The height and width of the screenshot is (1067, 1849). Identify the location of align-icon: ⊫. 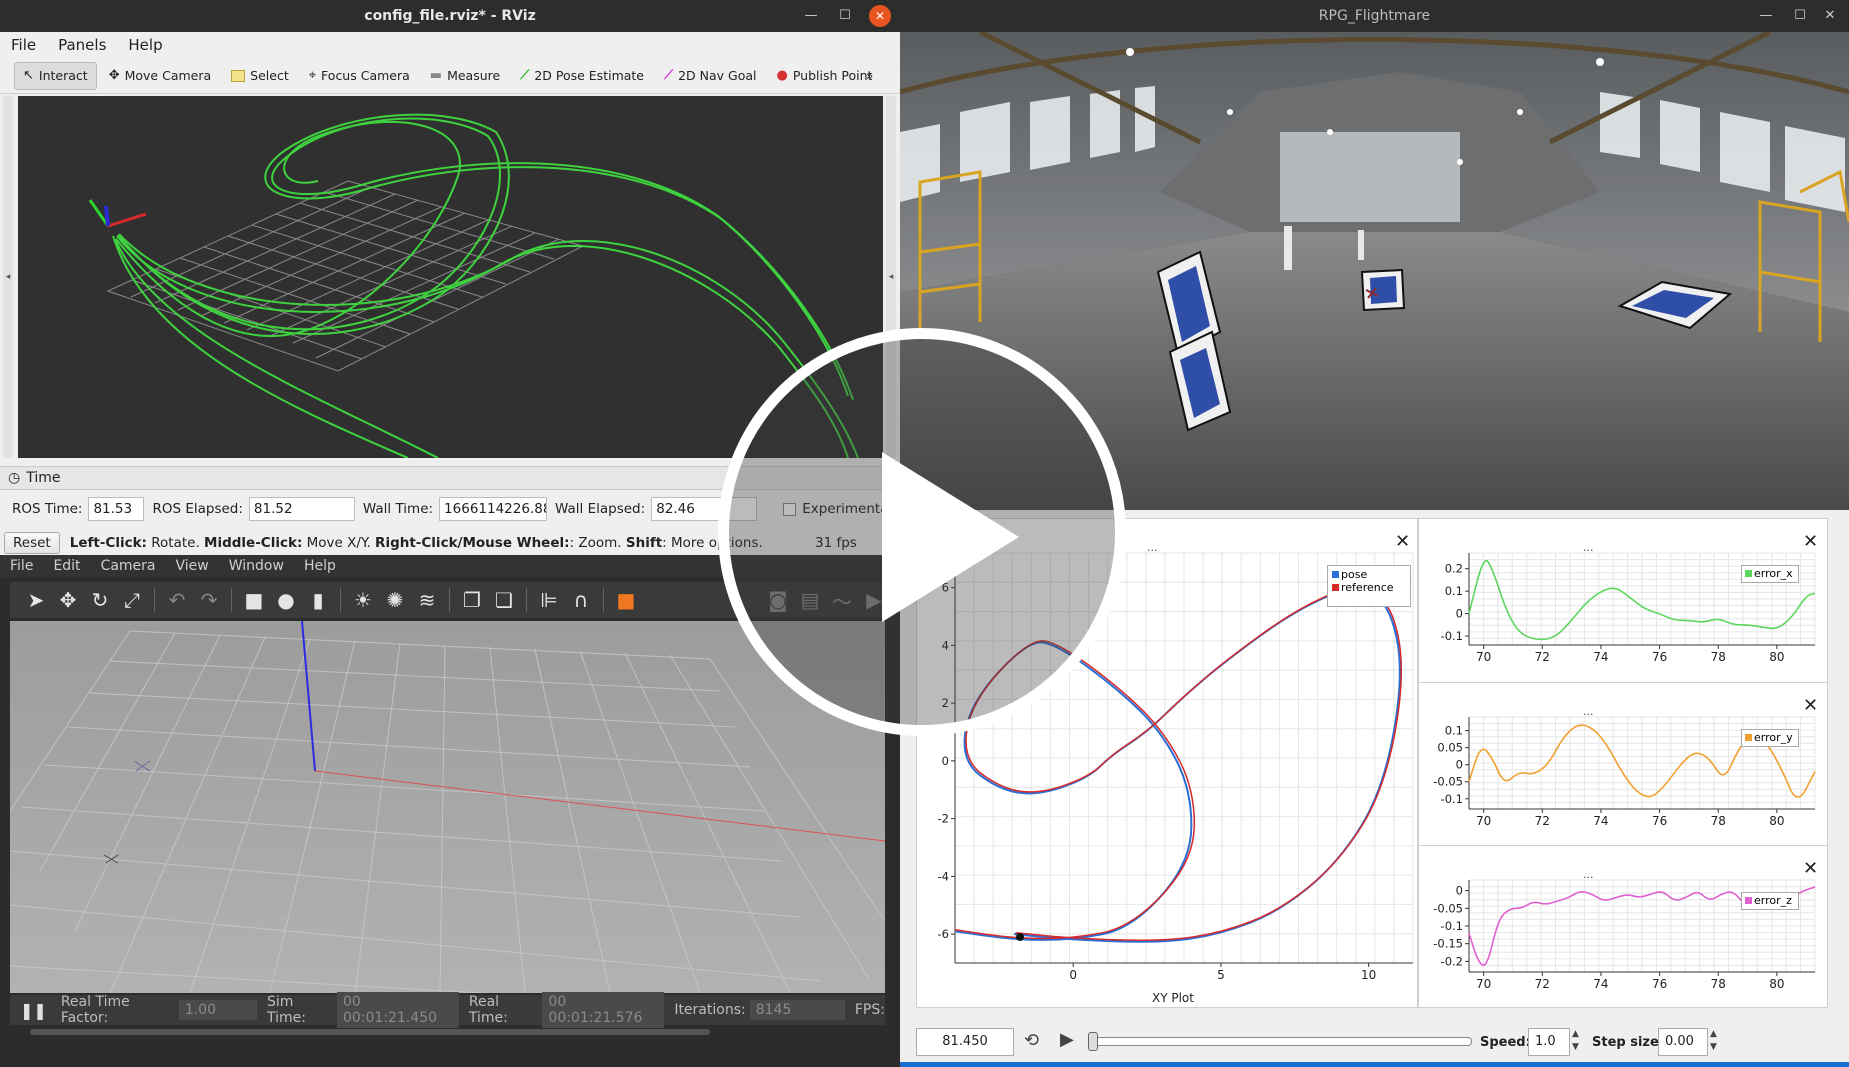
(549, 600).